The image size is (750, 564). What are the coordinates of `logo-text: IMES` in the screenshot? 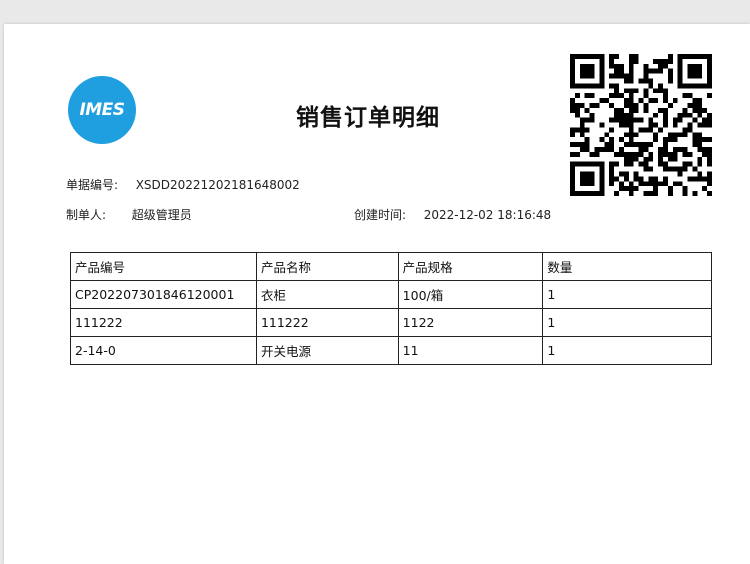 It's located at (102, 110).